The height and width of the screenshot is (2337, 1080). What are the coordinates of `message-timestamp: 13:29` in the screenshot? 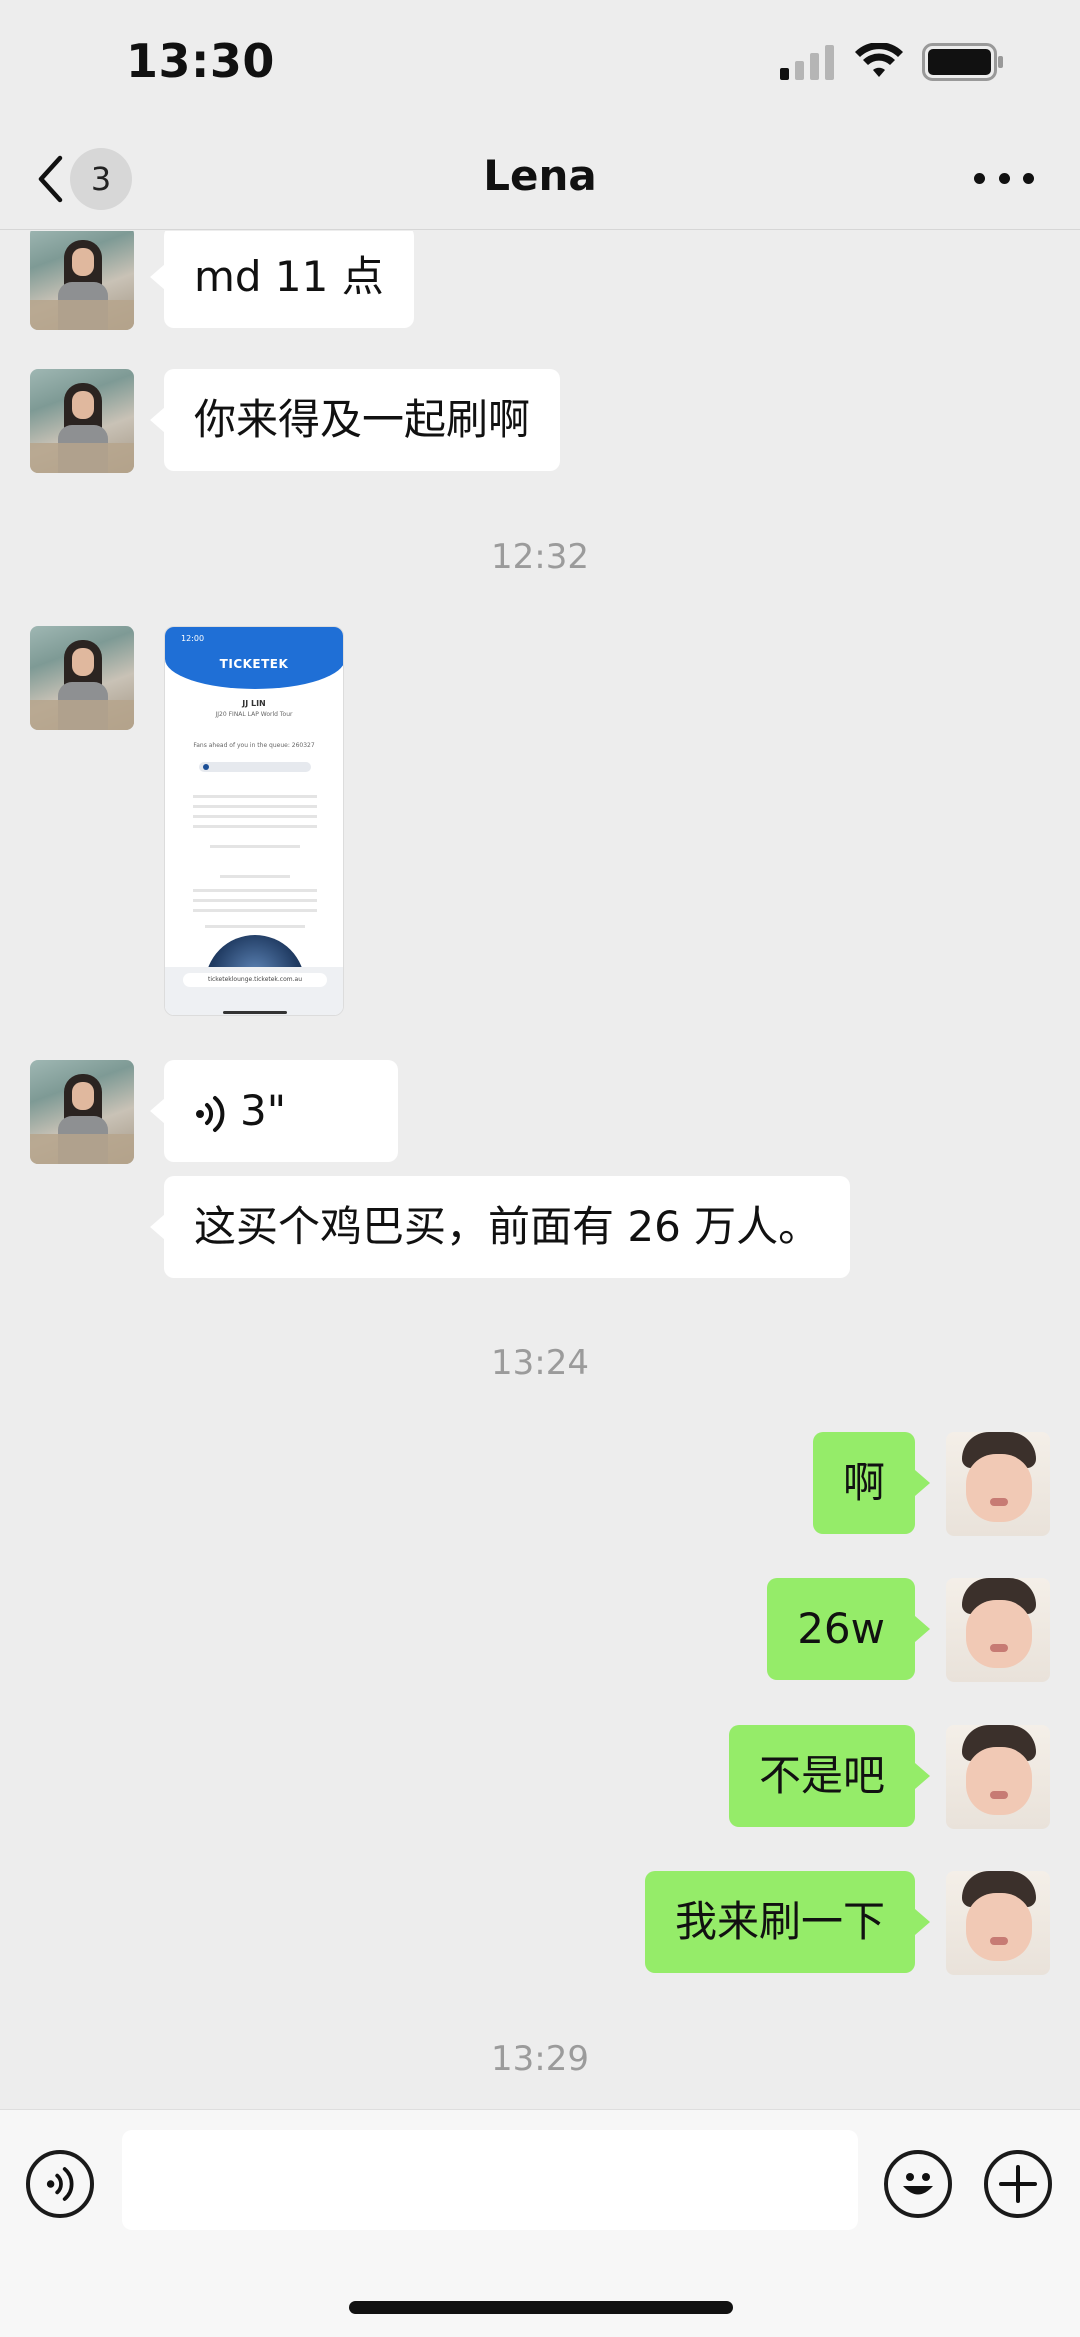 It's located at (540, 2059).